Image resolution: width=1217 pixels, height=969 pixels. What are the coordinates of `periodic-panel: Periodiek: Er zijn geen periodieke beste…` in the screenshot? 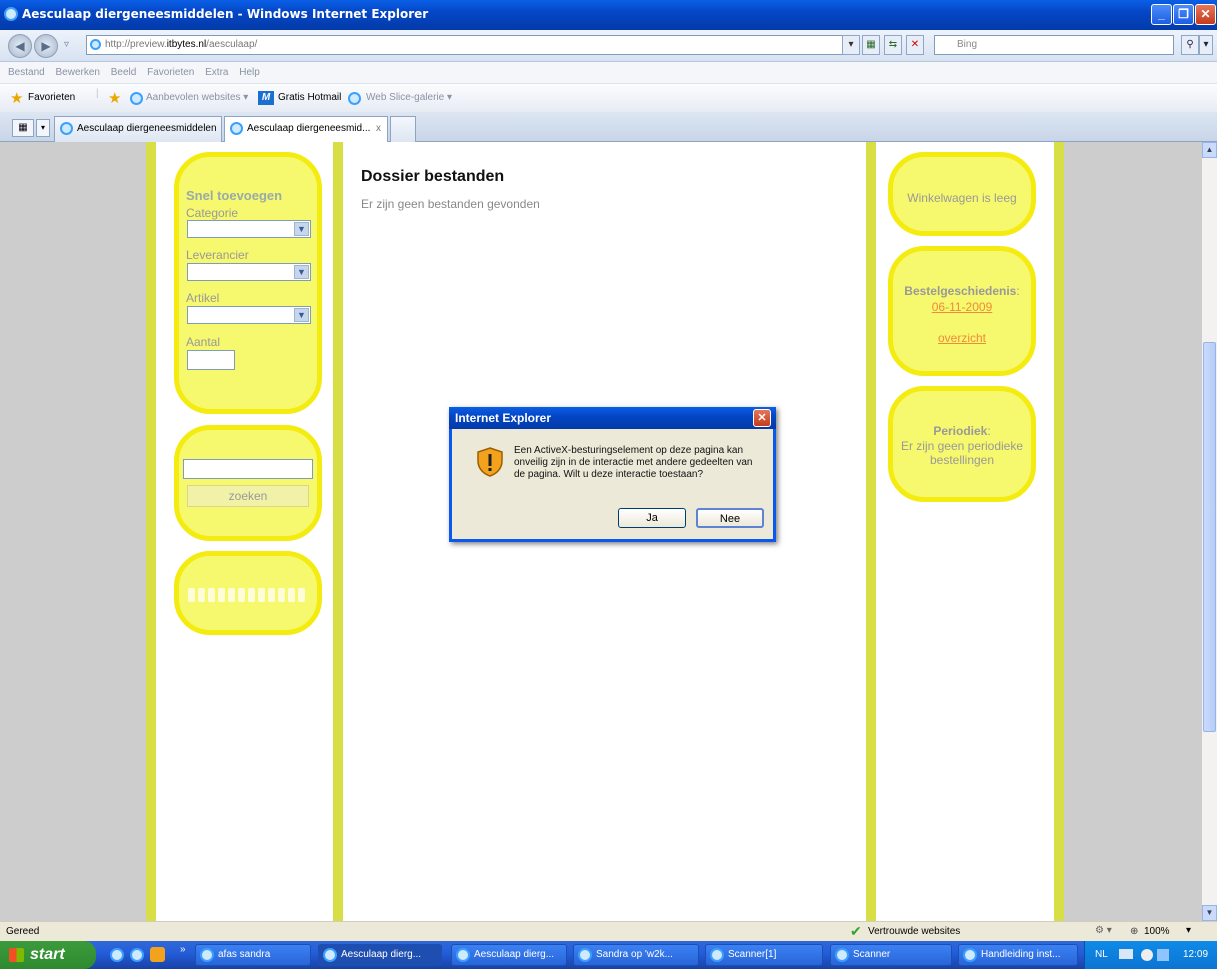 It's located at (962, 444).